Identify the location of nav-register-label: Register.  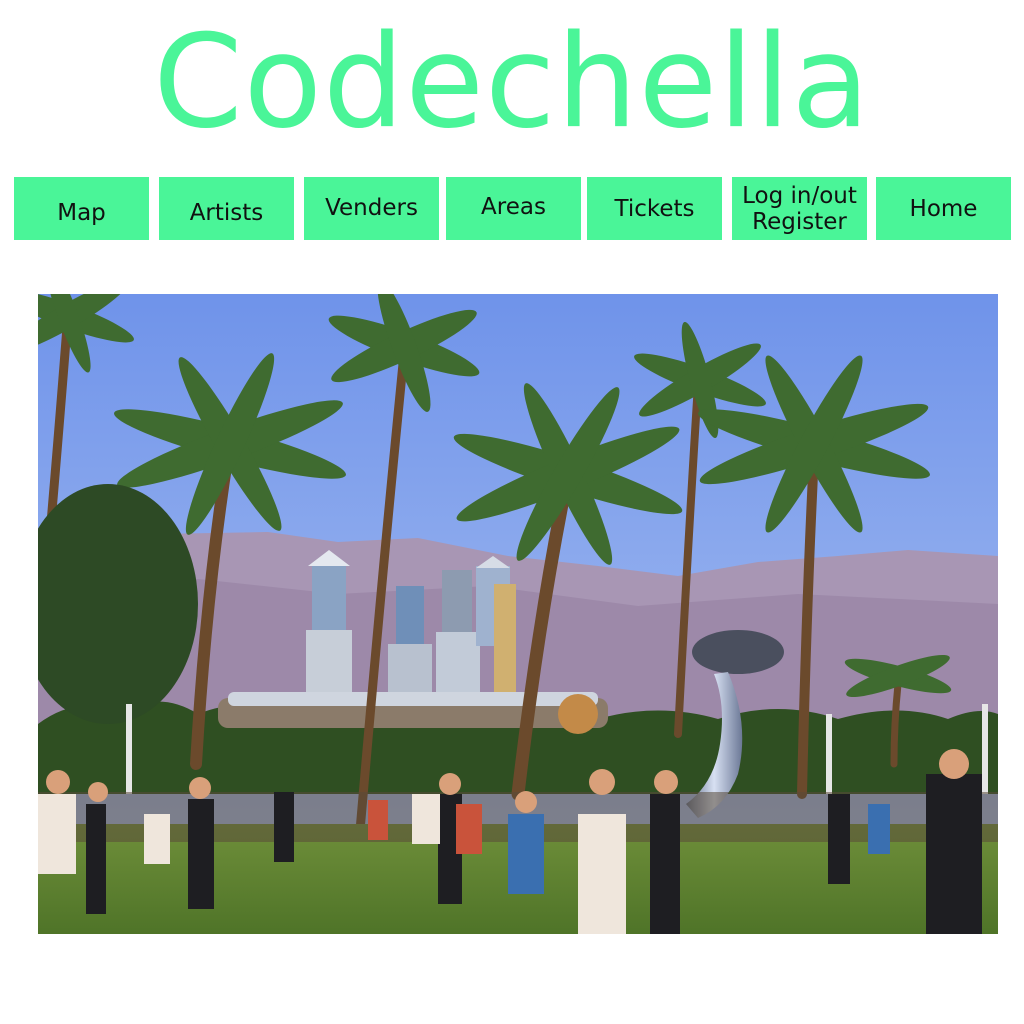
(799, 221).